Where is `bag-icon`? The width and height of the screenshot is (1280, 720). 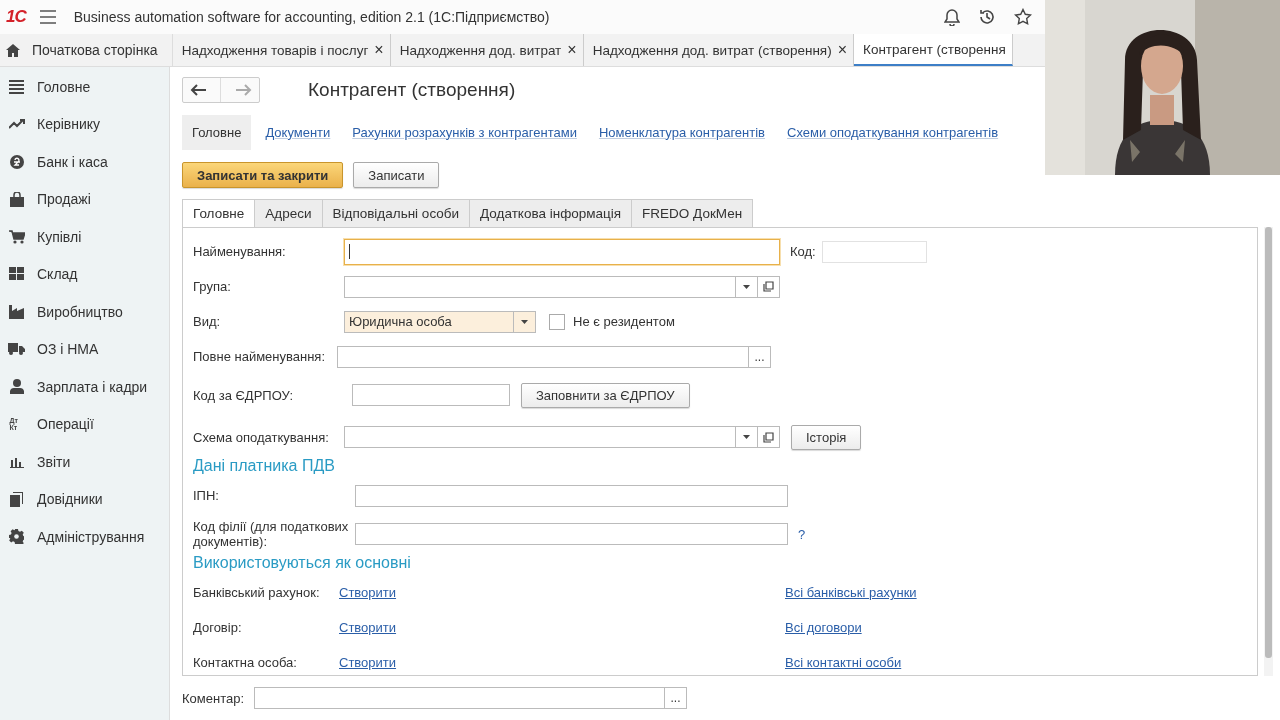 bag-icon is located at coordinates (16, 199).